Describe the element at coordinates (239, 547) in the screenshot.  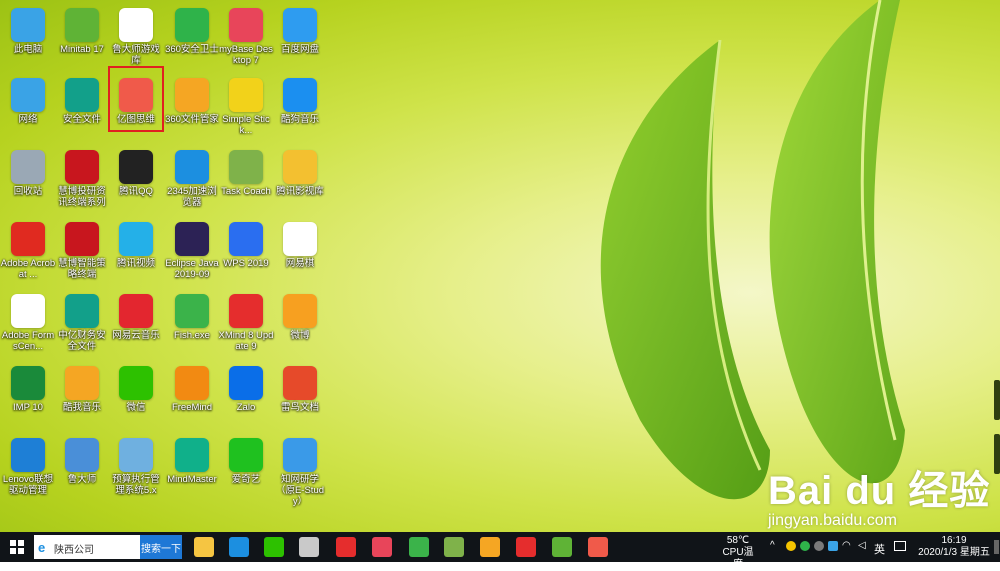
I see `ie-browser-icon` at that location.